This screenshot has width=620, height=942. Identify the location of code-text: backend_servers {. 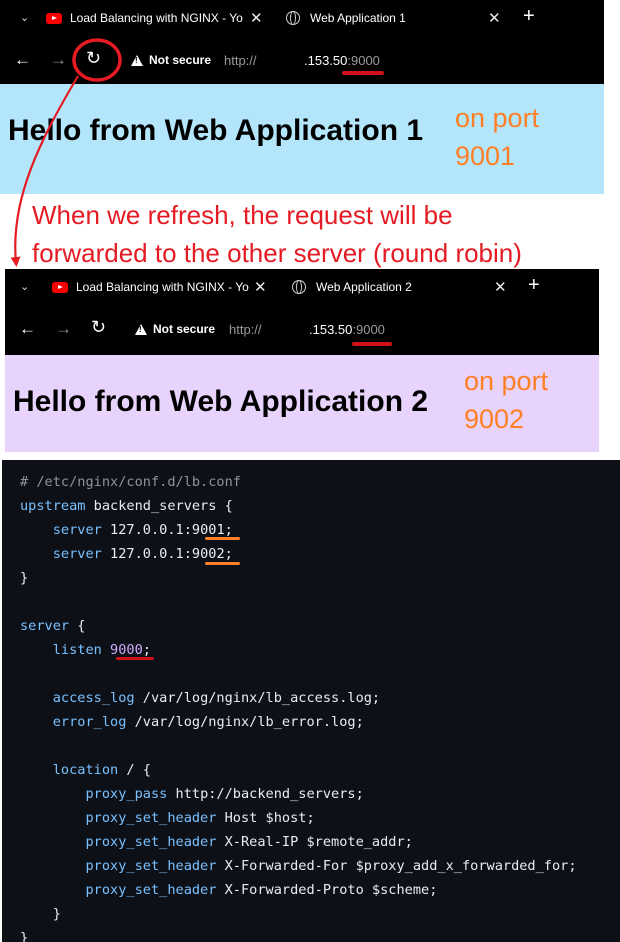
(159, 506).